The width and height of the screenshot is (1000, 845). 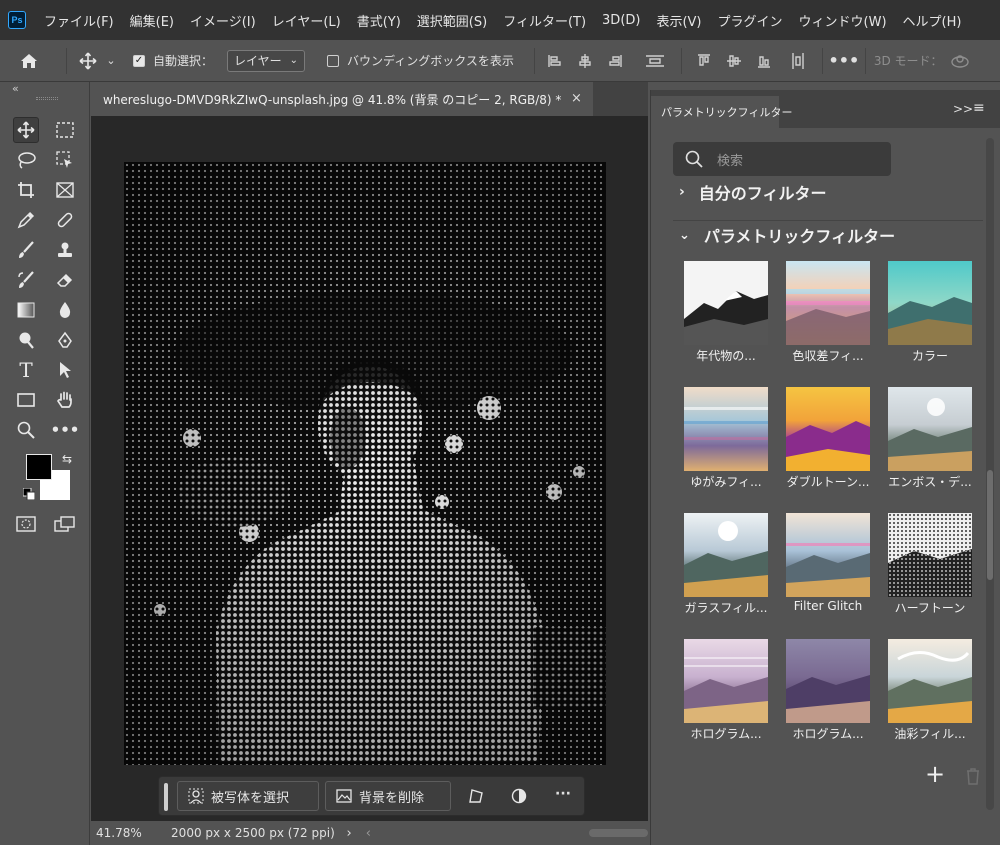 What do you see at coordinates (65, 400) in the screenshot?
I see `hand-tool-icon` at bounding box center [65, 400].